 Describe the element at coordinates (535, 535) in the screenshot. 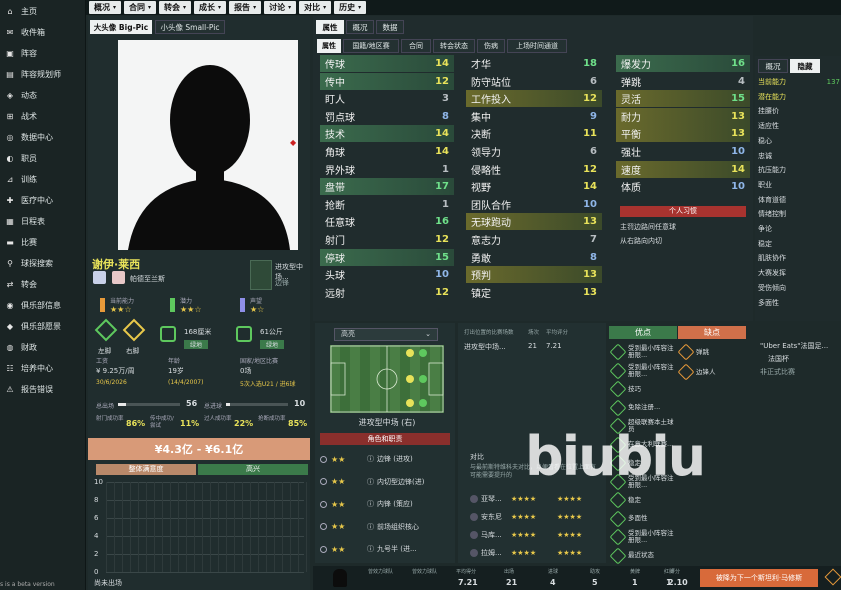

I see `compare-row: 马库... ★★★★ ★★★★` at that location.